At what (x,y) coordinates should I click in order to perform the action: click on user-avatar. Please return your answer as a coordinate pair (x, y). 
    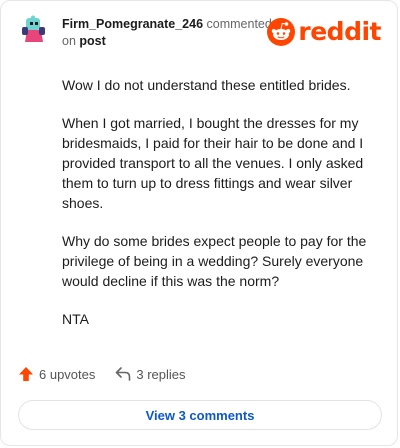
    Looking at the image, I should click on (34, 30).